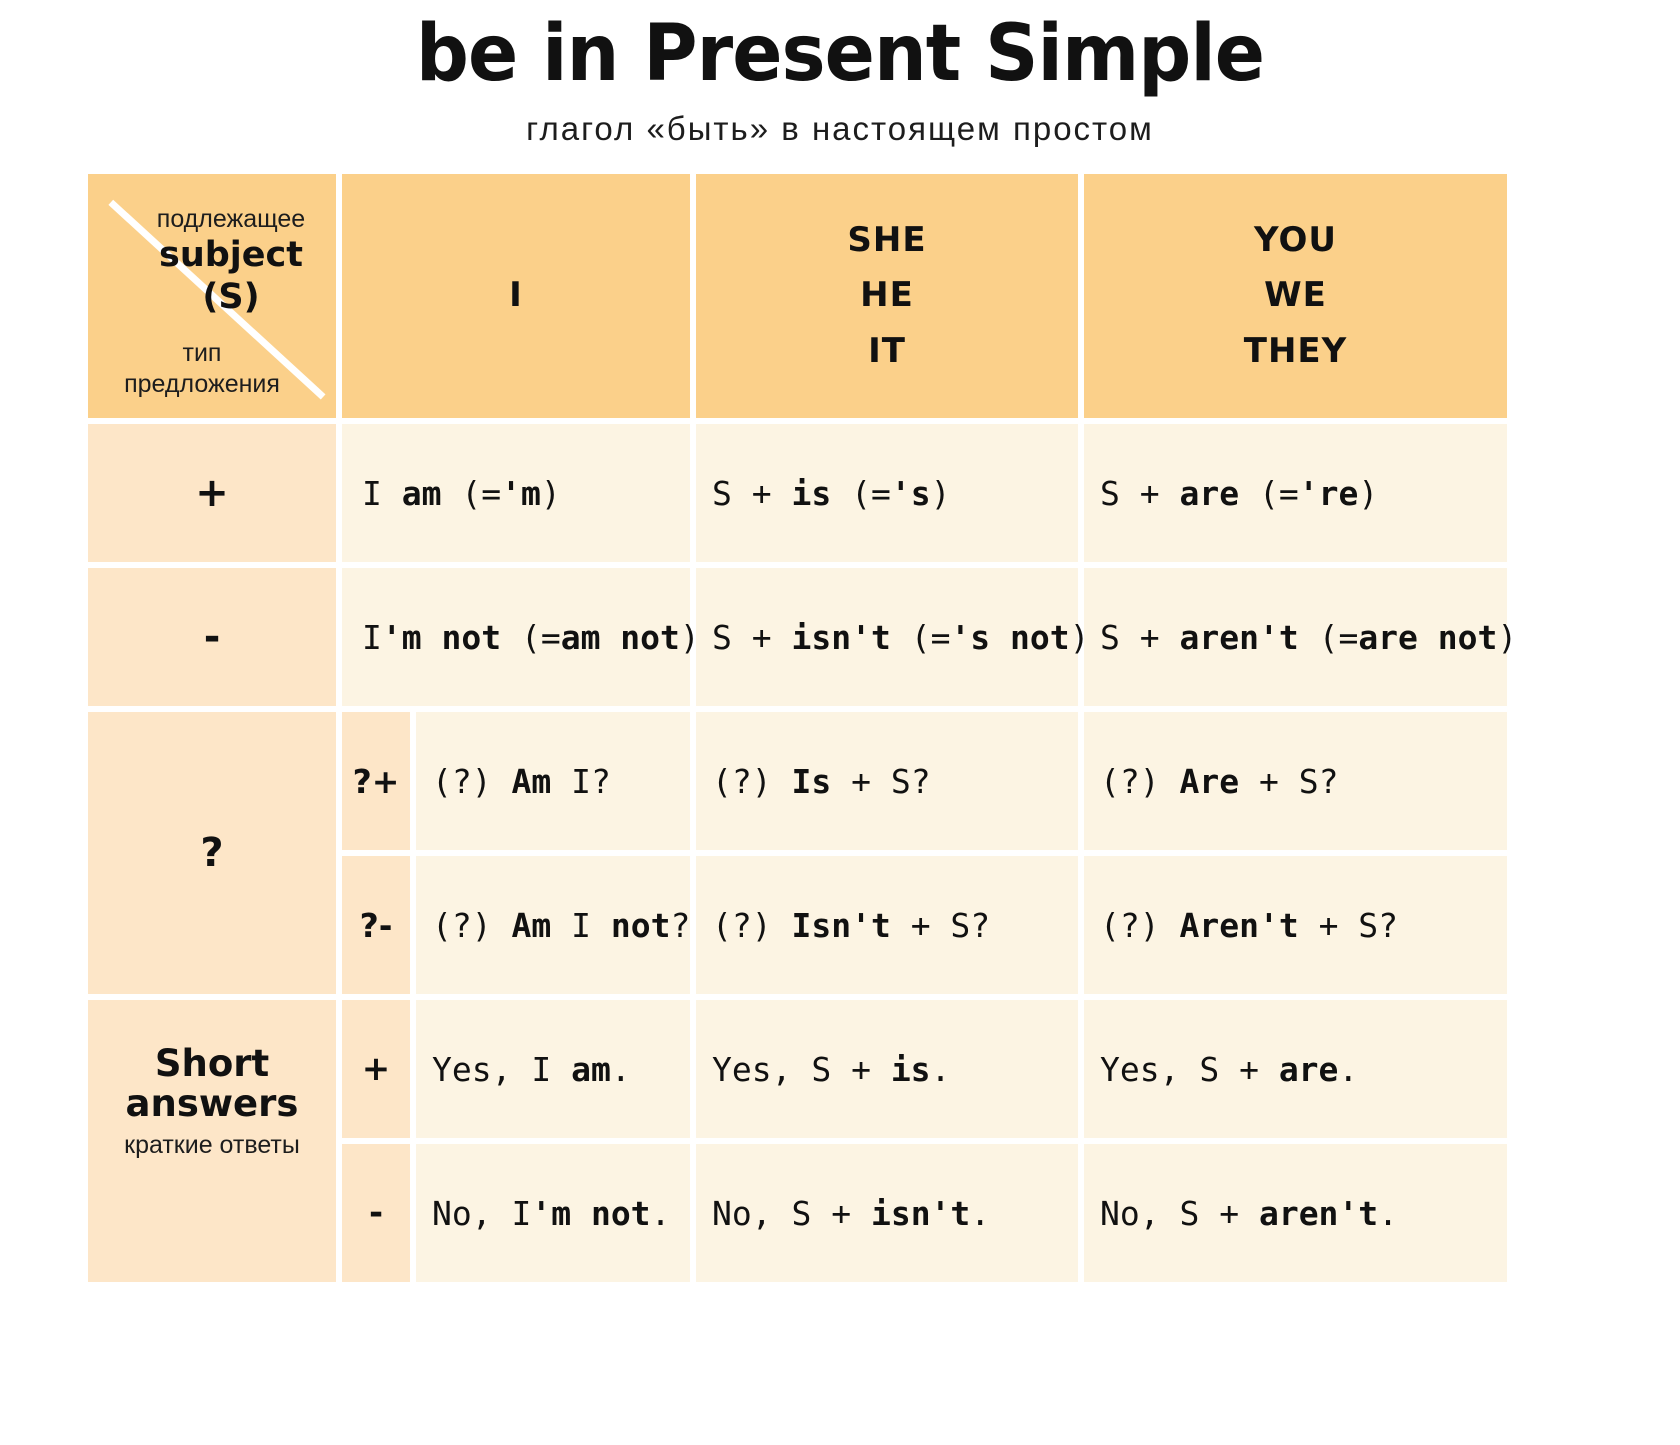 The height and width of the screenshot is (1445, 1680). I want to click on row-label-negative: -, so click(212, 637).